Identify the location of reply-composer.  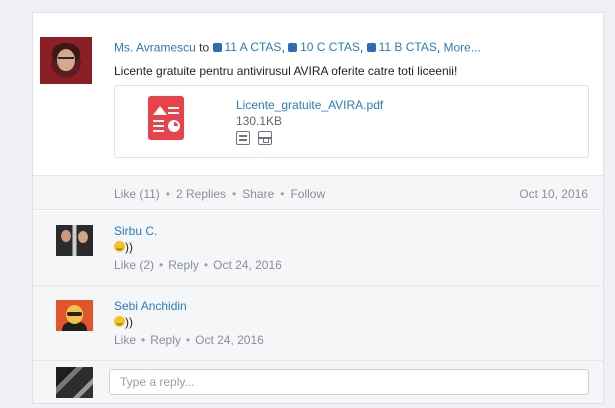
(318, 382).